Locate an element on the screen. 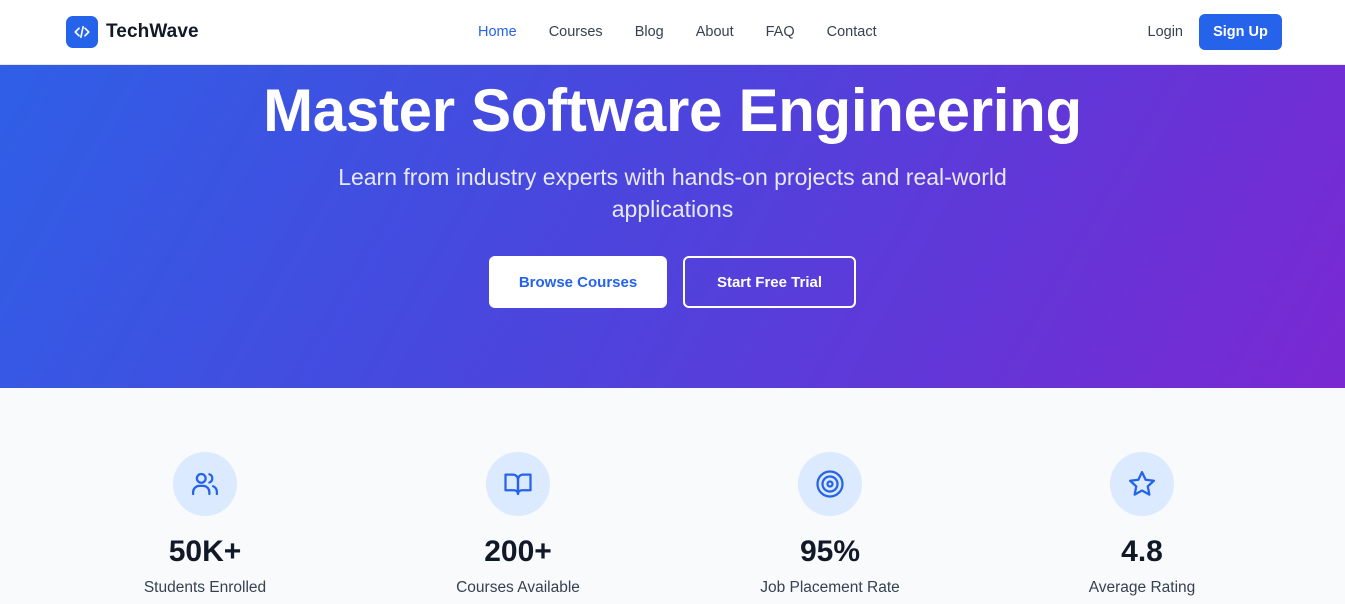  users-icon is located at coordinates (205, 484).